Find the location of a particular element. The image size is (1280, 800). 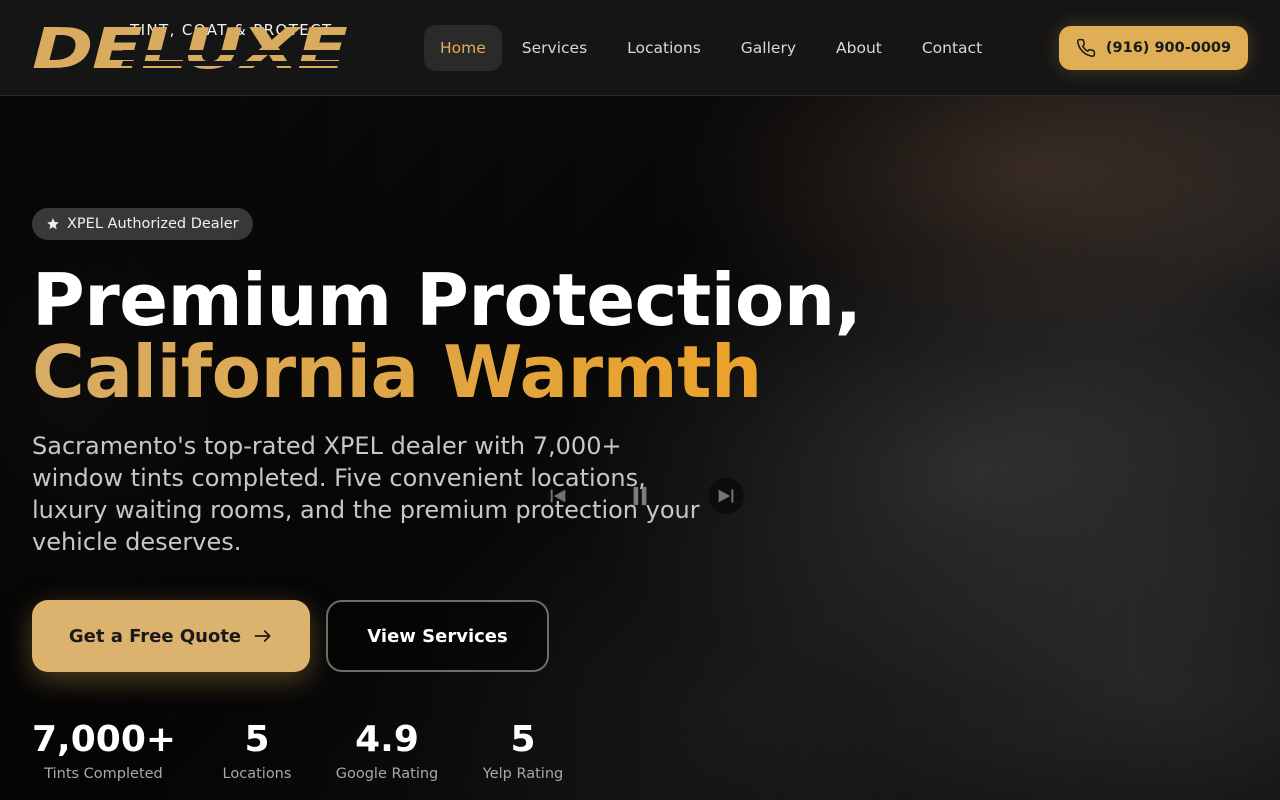

dealer-badge: XPEL Authorized Dealer is located at coordinates (142, 224).